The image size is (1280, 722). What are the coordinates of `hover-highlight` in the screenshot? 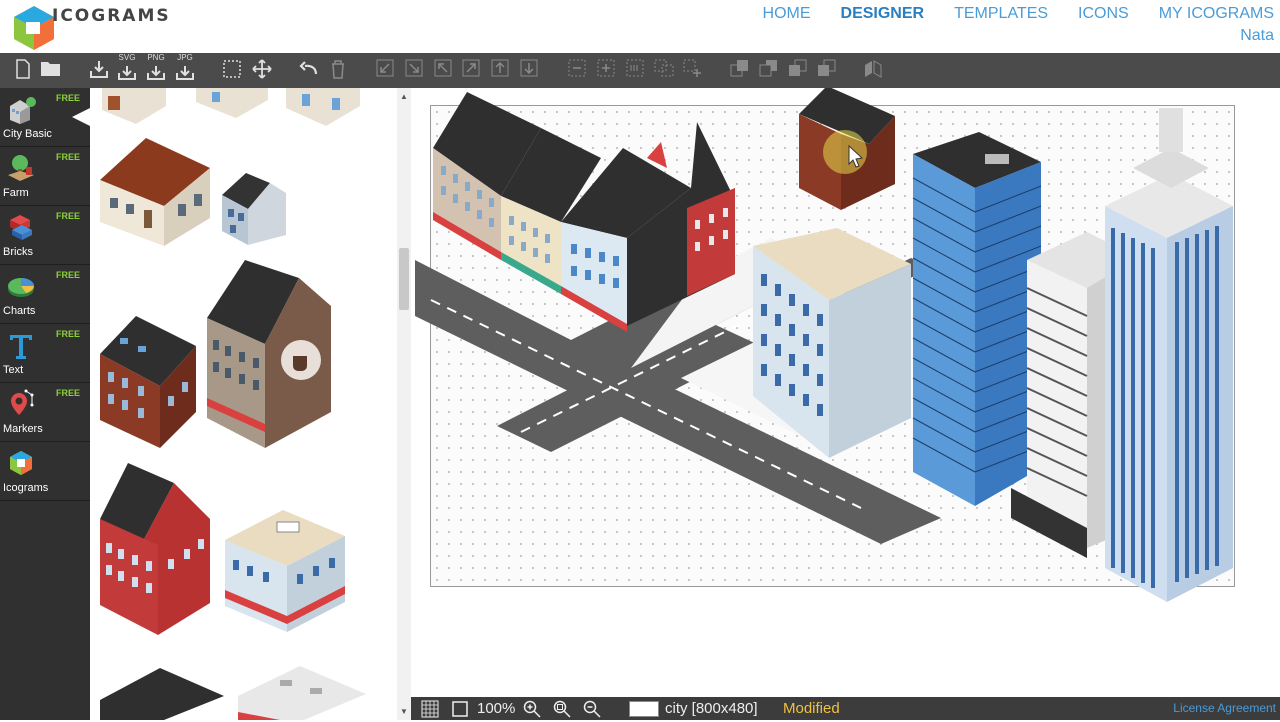 It's located at (845, 152).